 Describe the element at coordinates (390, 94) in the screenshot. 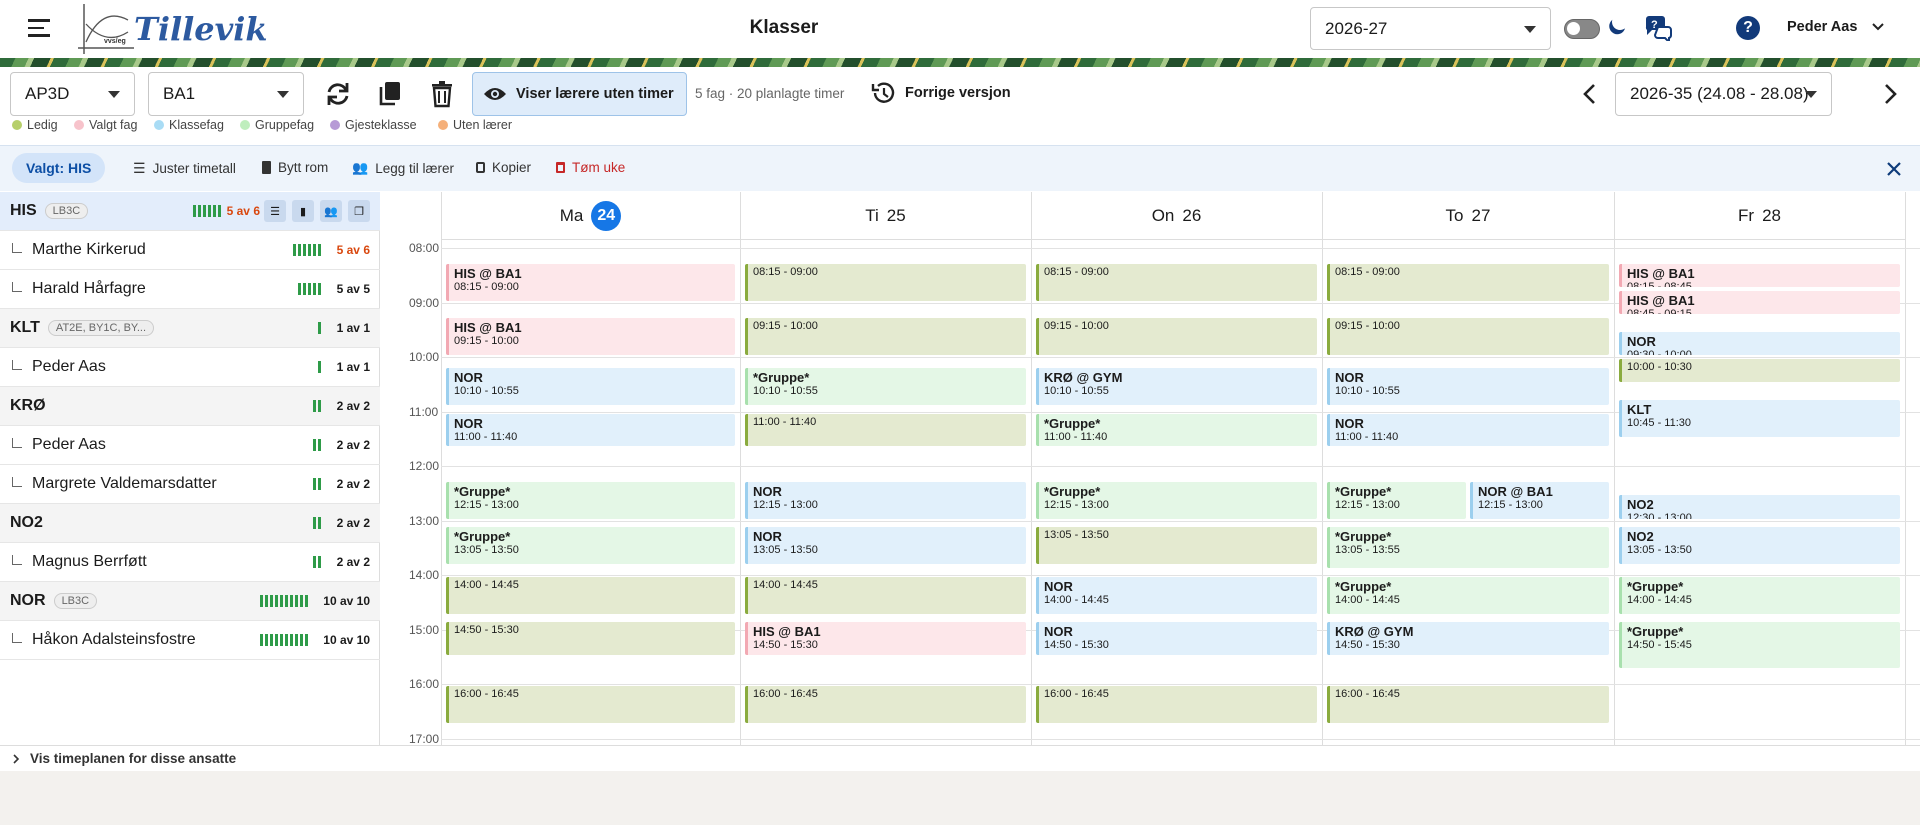

I see `copy-icon` at that location.